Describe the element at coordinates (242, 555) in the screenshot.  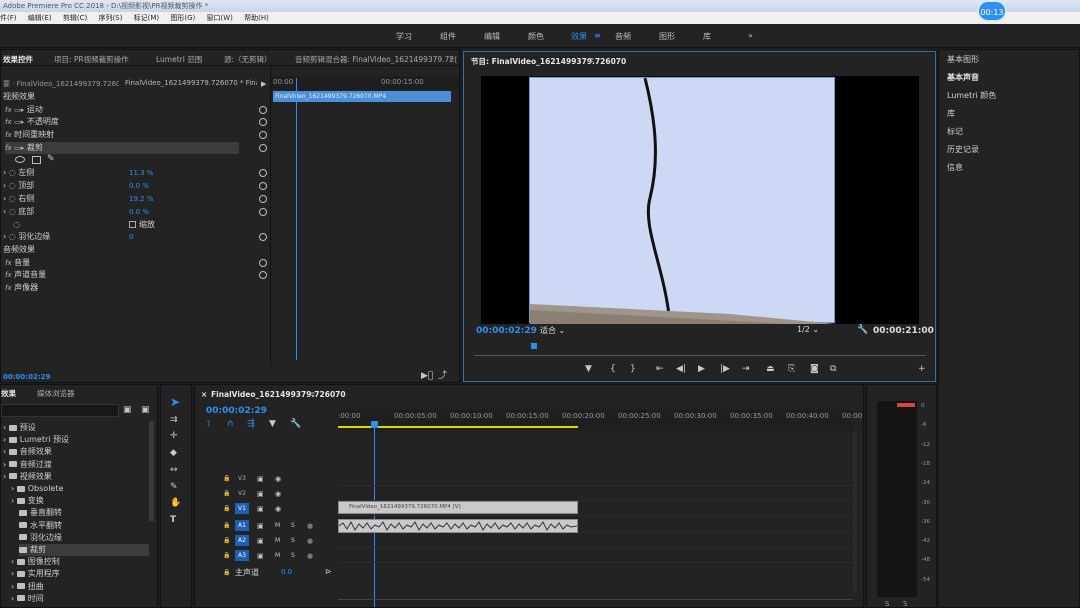
I see `track-name: A3` at that location.